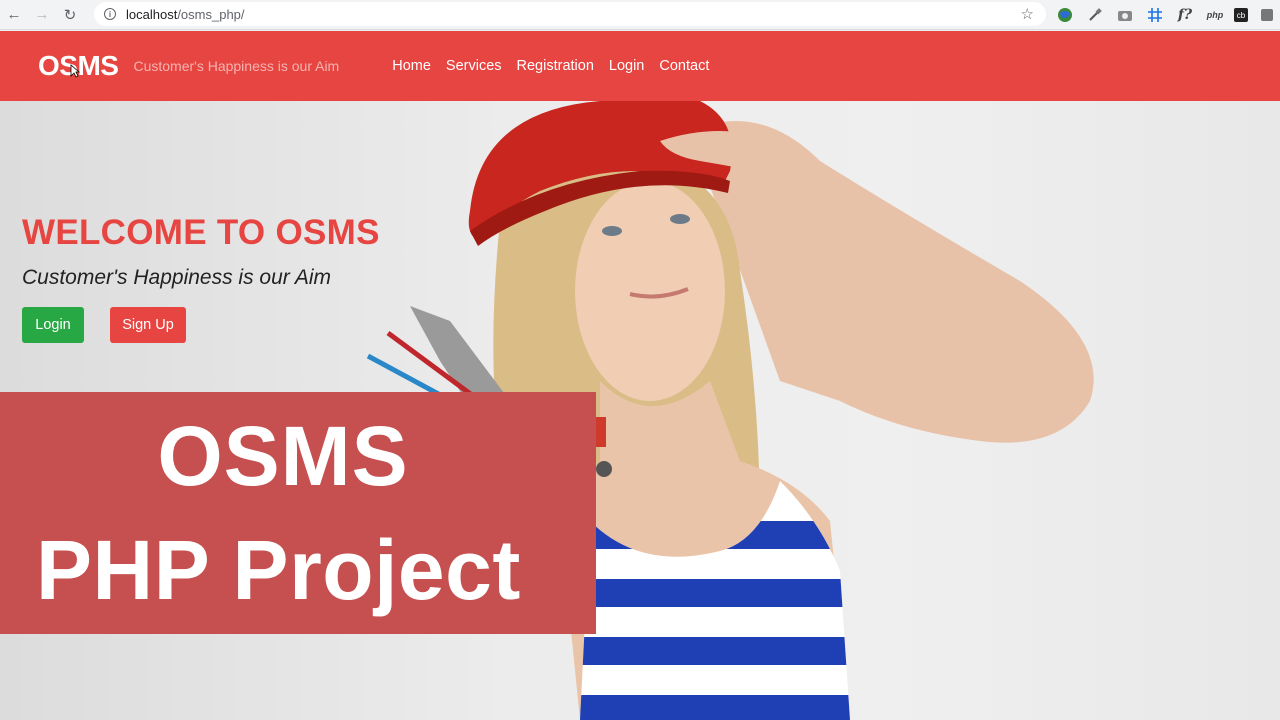  I want to click on nav-menu: Home Services Registration Login Contact, so click(550, 66).